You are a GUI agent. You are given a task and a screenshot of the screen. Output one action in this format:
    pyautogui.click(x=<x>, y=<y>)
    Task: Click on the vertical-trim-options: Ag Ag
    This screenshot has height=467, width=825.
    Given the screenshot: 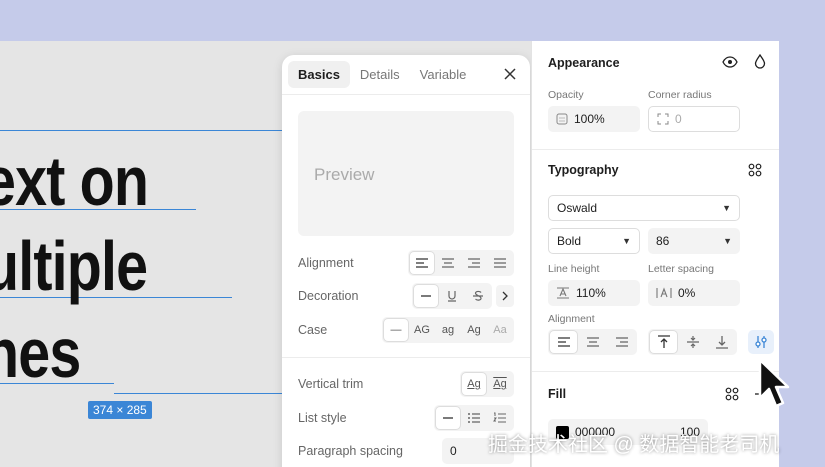 What is the action you would take?
    pyautogui.click(x=487, y=384)
    